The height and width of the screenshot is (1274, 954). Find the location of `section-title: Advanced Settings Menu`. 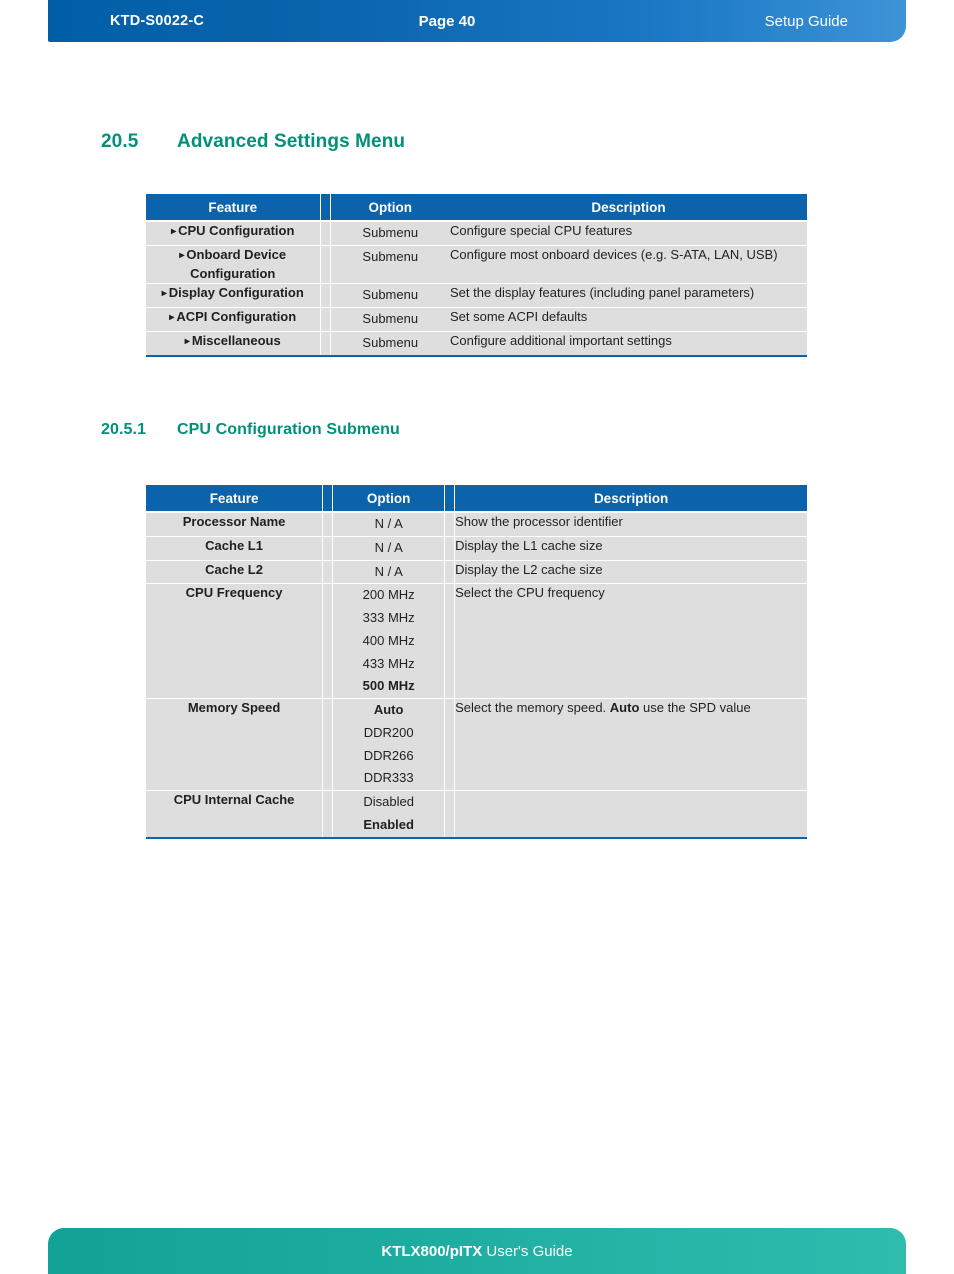

section-title: Advanced Settings Menu is located at coordinates (291, 141).